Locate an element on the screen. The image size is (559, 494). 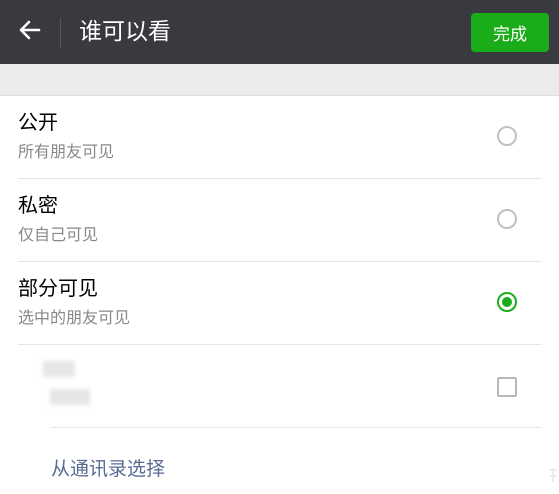
radio-button-private is located at coordinates (507, 219).